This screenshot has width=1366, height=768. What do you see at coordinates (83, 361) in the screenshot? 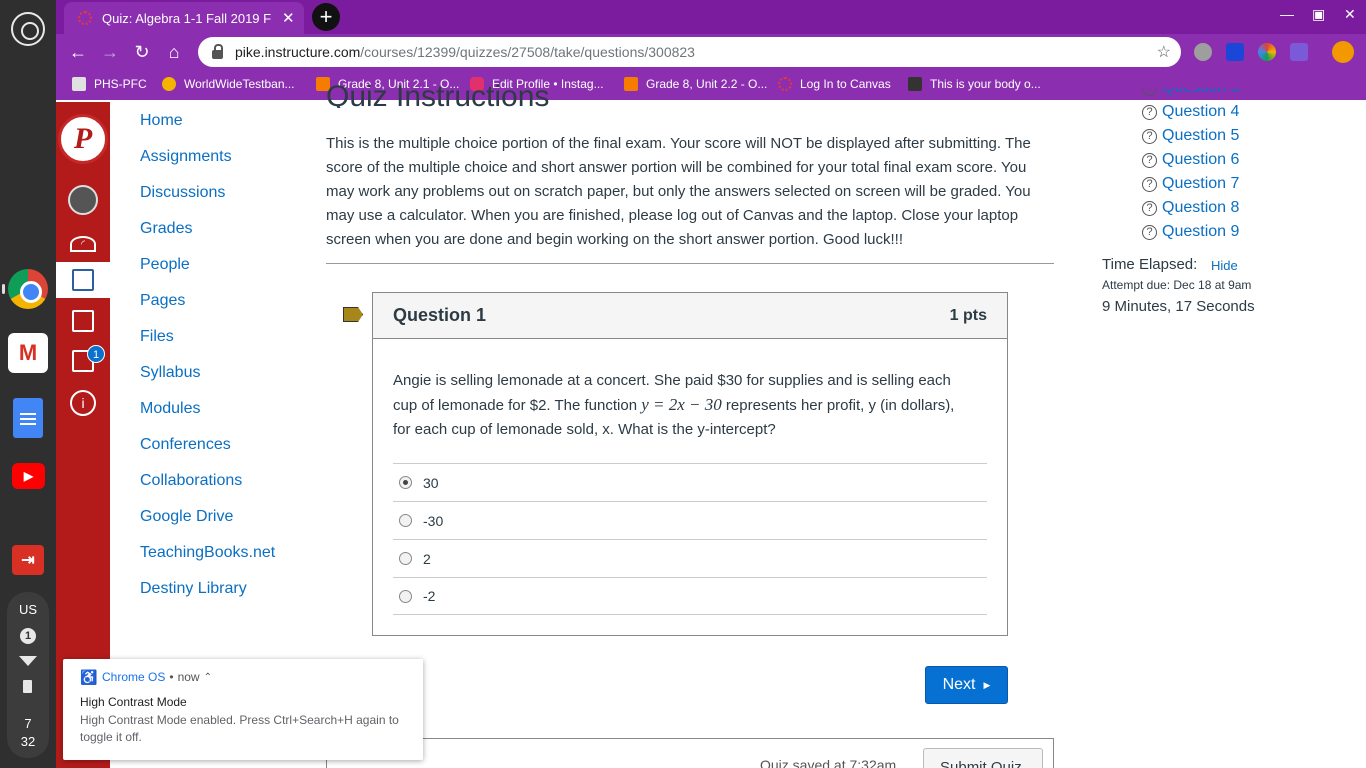
I see `inbox-nav: 1` at bounding box center [83, 361].